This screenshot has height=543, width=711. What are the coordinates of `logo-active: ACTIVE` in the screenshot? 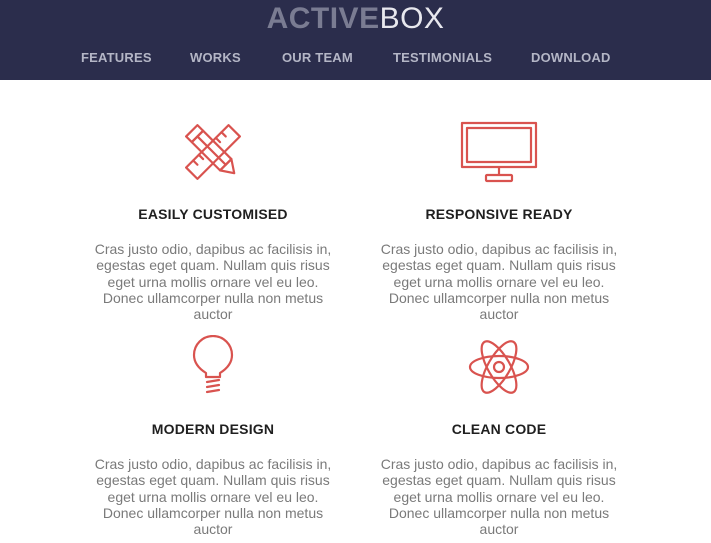 It's located at (323, 18).